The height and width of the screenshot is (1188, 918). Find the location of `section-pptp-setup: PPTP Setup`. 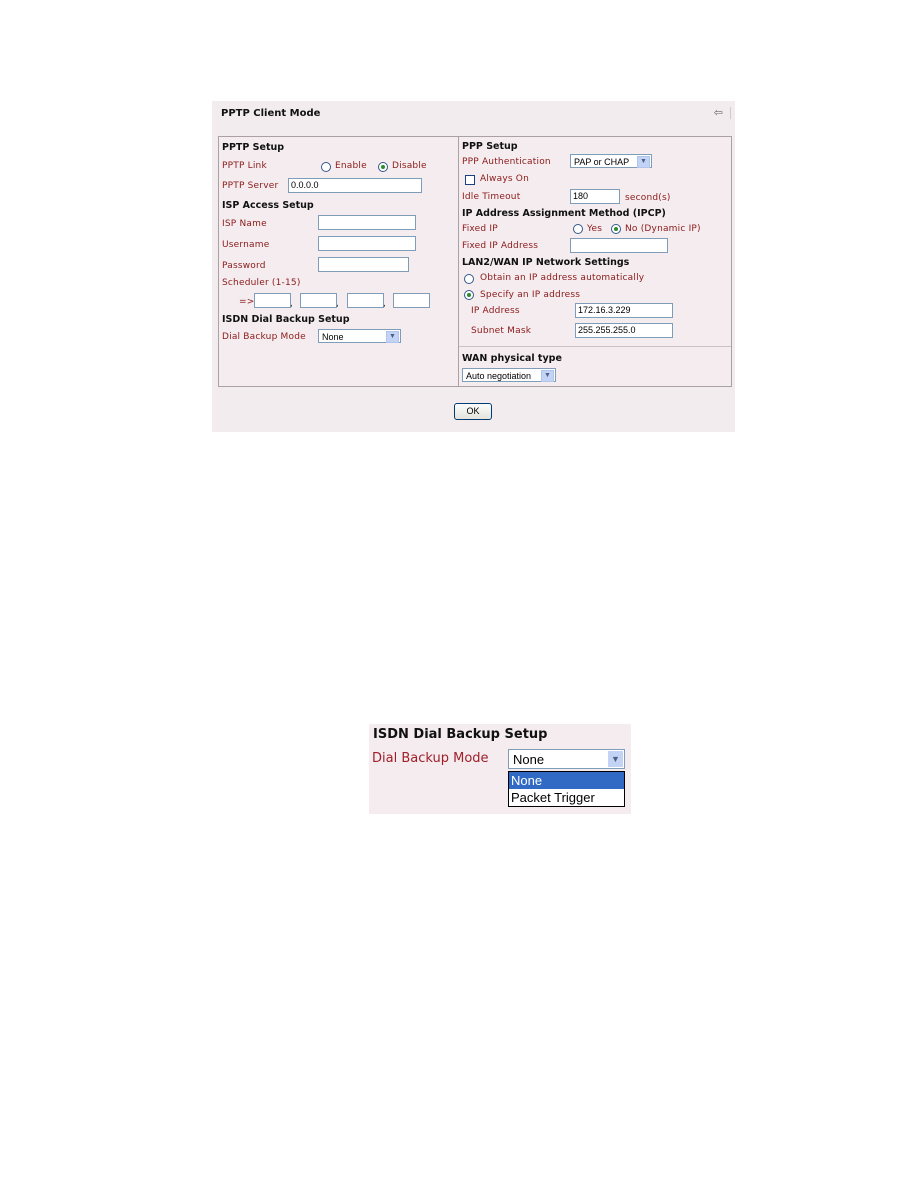

section-pptp-setup: PPTP Setup is located at coordinates (253, 147).